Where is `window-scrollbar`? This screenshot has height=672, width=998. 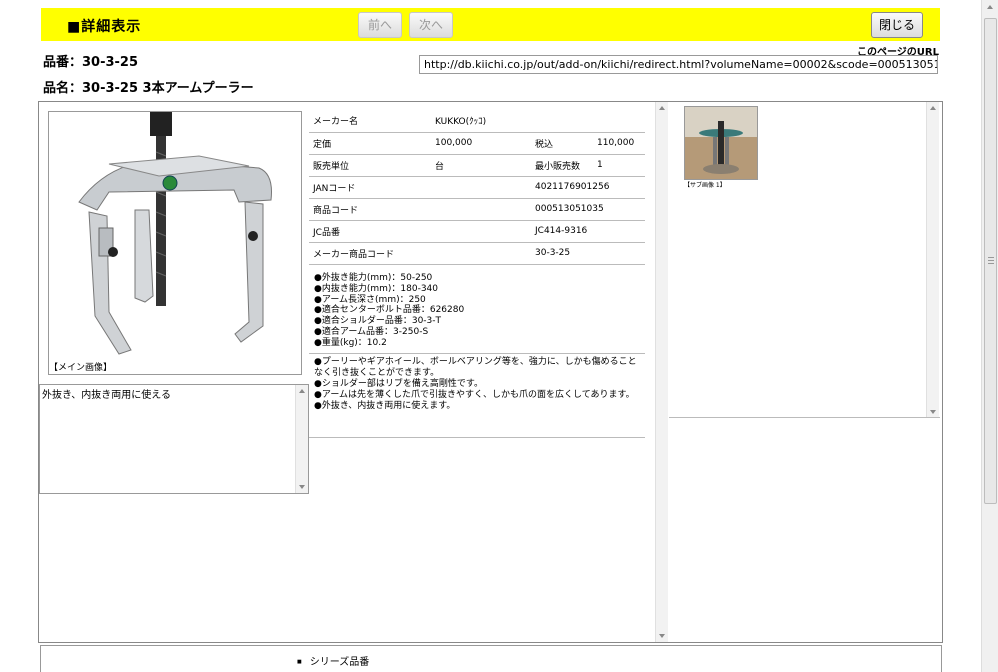 window-scrollbar is located at coordinates (989, 336).